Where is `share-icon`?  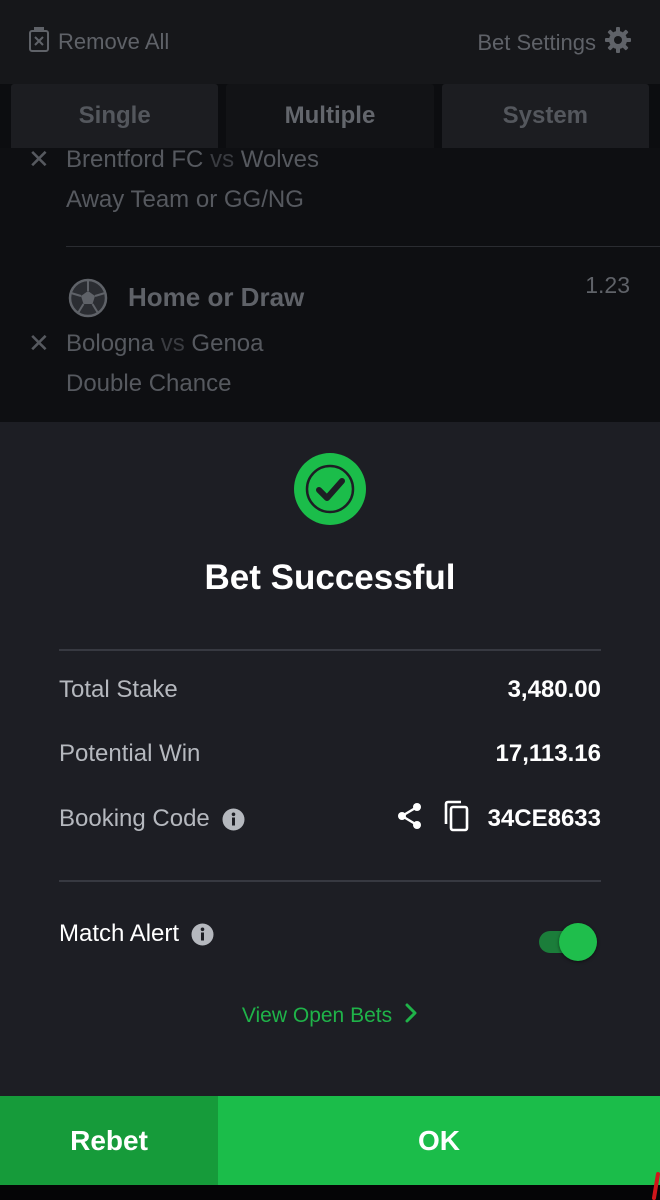 share-icon is located at coordinates (410, 819).